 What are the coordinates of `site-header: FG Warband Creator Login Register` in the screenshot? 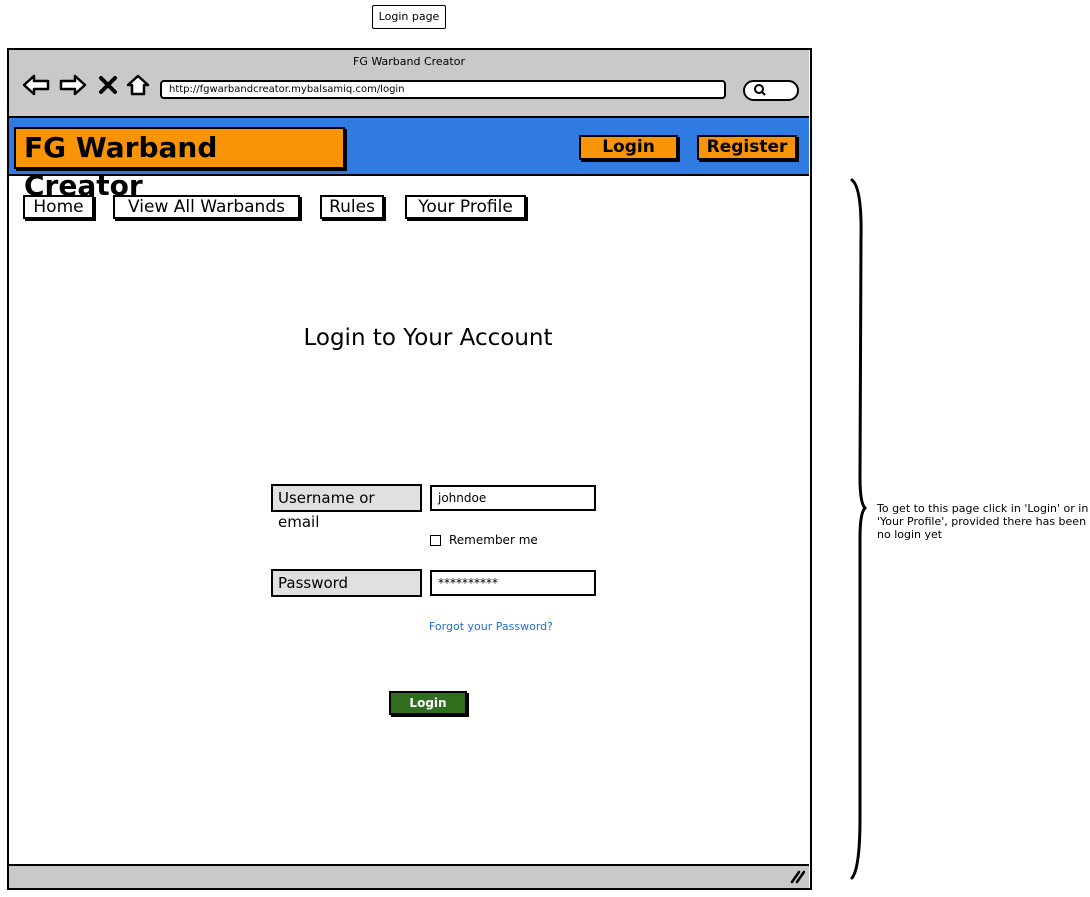 It's located at (409, 160).